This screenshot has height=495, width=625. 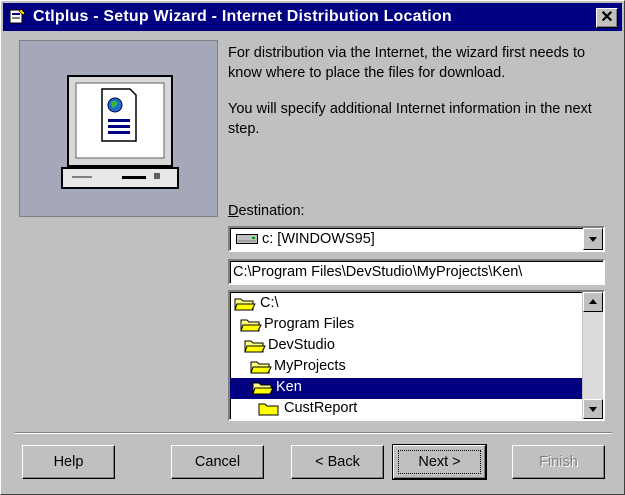 I want to click on scroll-down-button, so click(x=593, y=409).